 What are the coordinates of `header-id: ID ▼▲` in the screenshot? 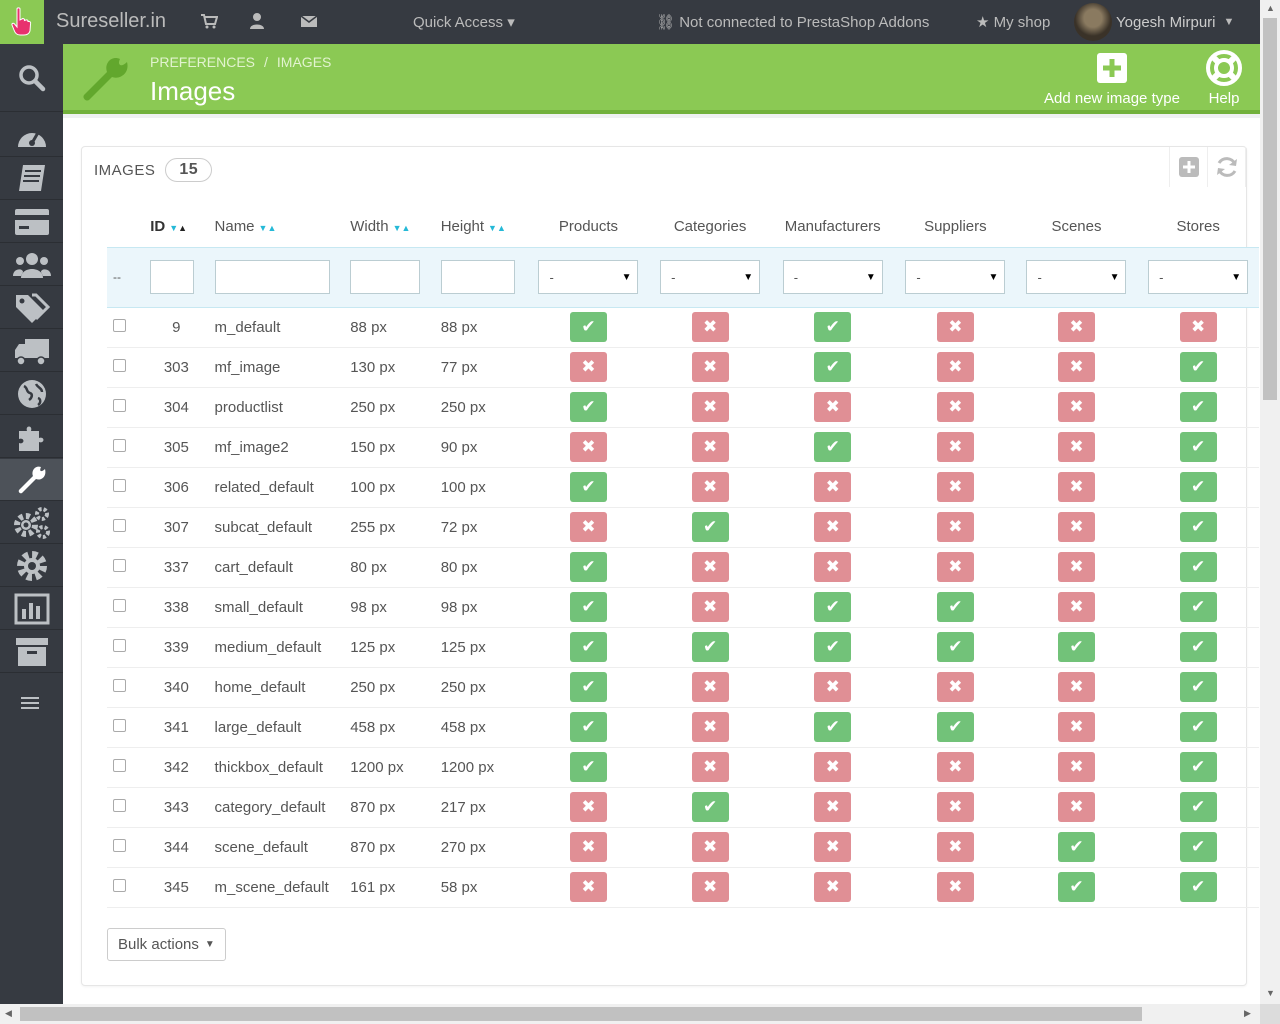 It's located at (176, 227).